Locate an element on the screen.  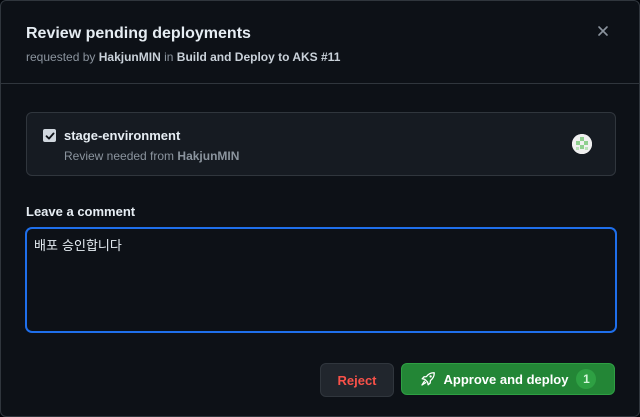
identicon-avatar-icon is located at coordinates (582, 144).